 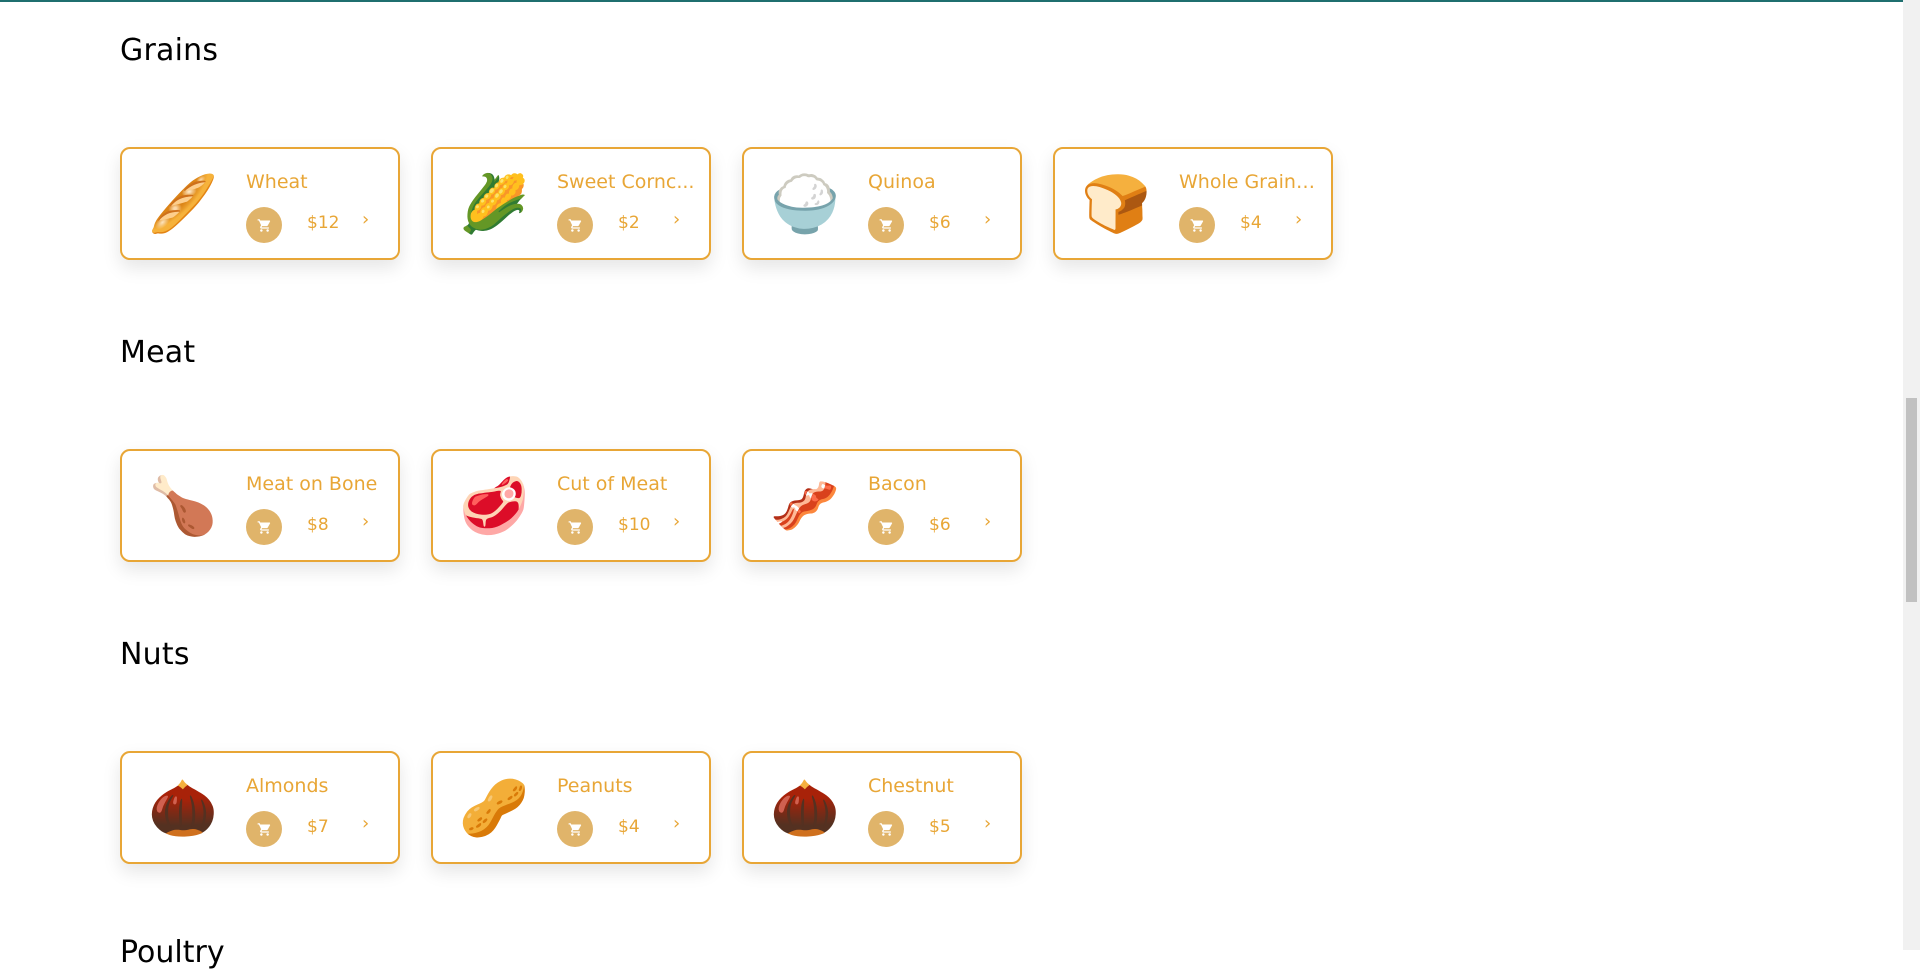 I want to click on section-title: Grains, so click(x=169, y=50).